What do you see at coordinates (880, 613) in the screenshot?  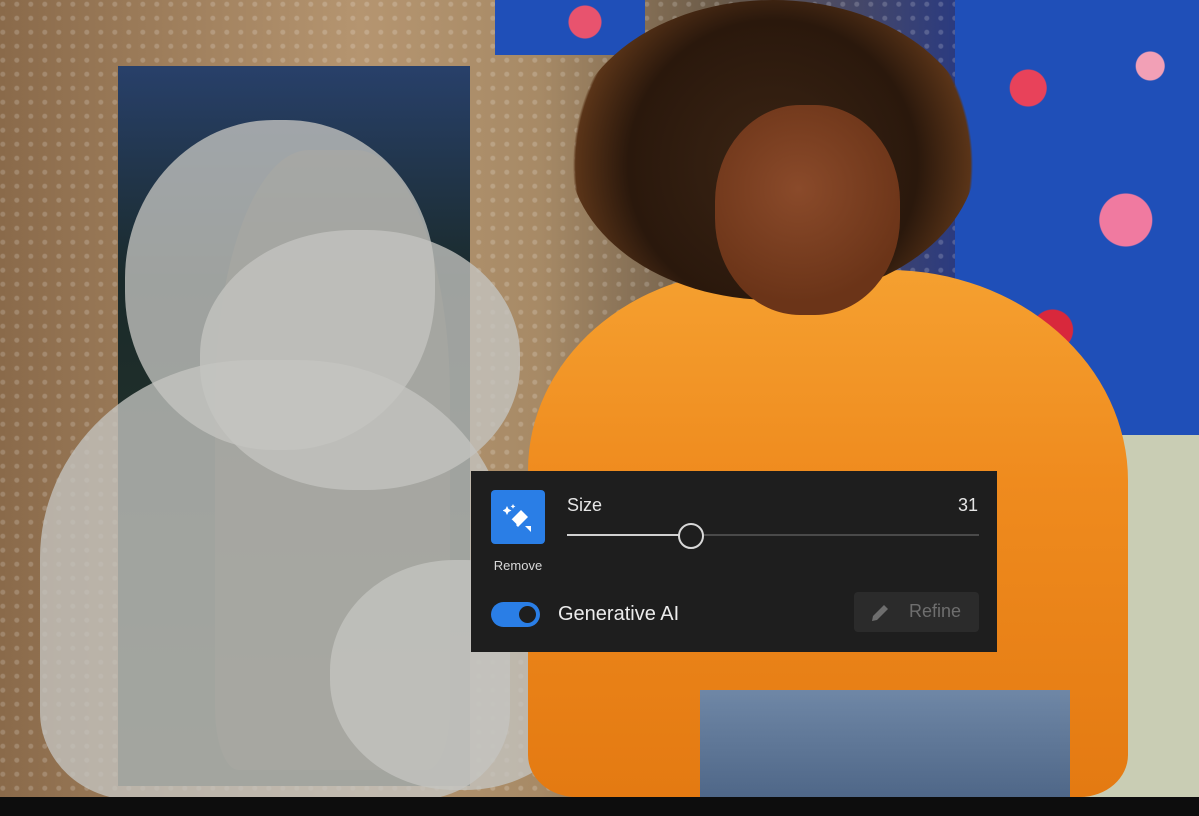 I see `pencil-icon` at bounding box center [880, 613].